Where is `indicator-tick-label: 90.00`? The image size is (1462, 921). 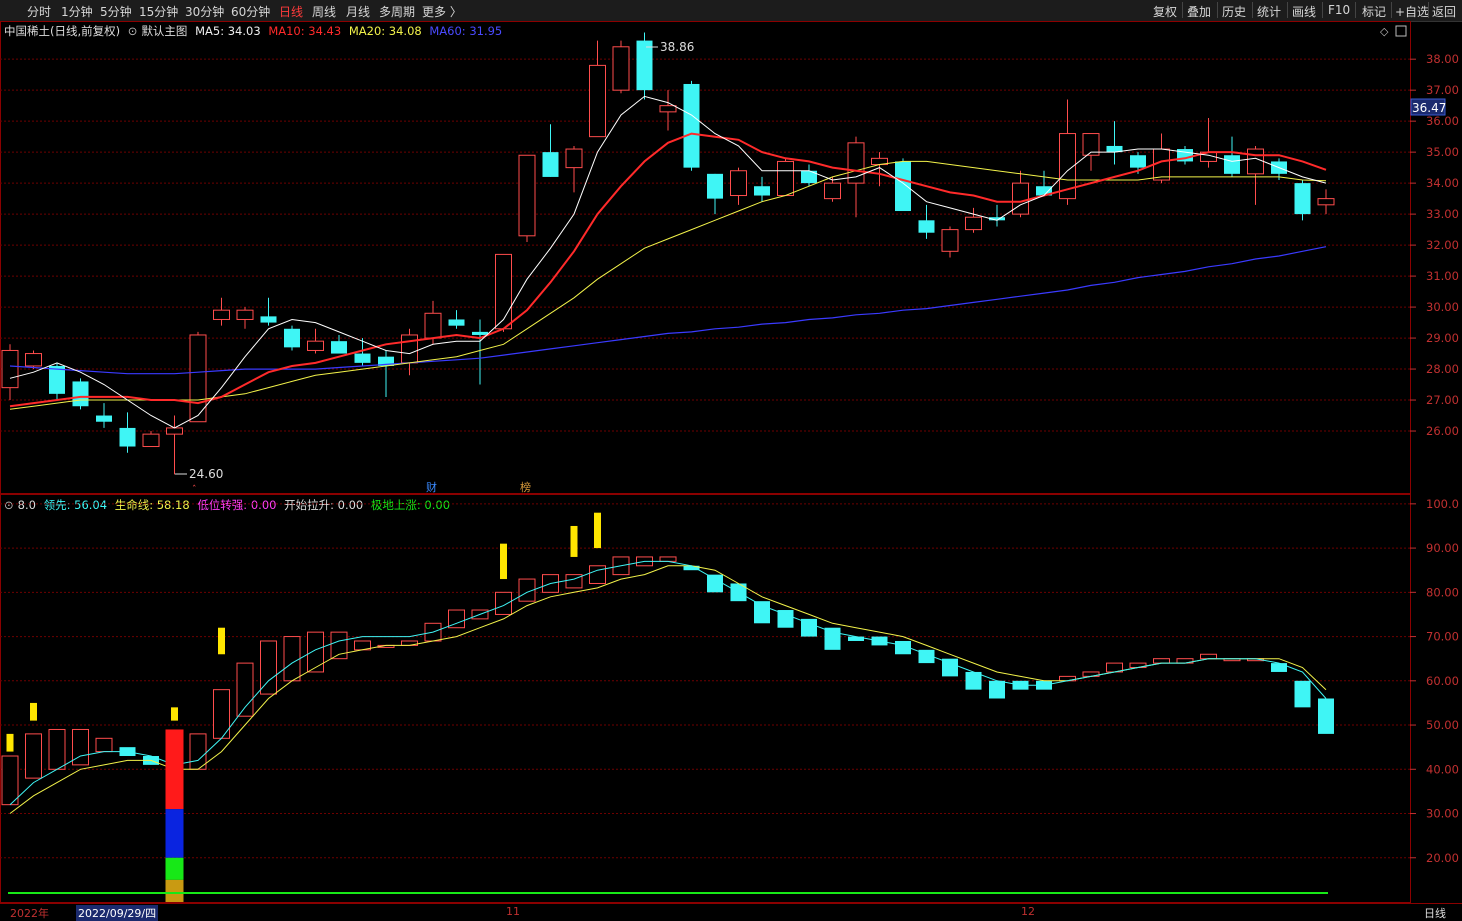 indicator-tick-label: 90.00 is located at coordinates (1442, 548).